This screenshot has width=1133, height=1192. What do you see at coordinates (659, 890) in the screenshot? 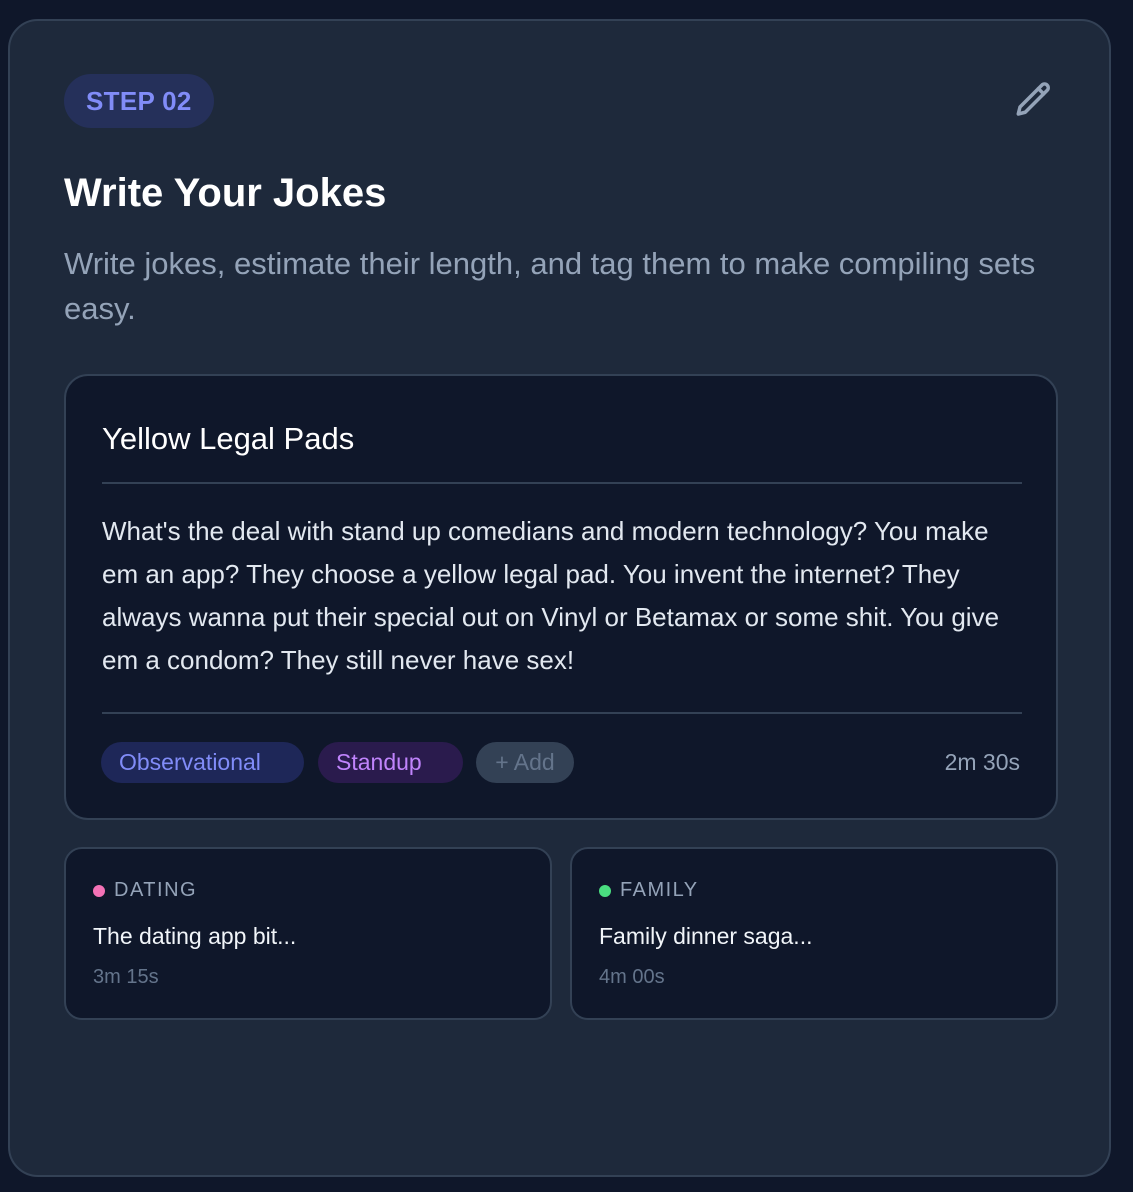
I see `joke-category: FAMILY` at bounding box center [659, 890].